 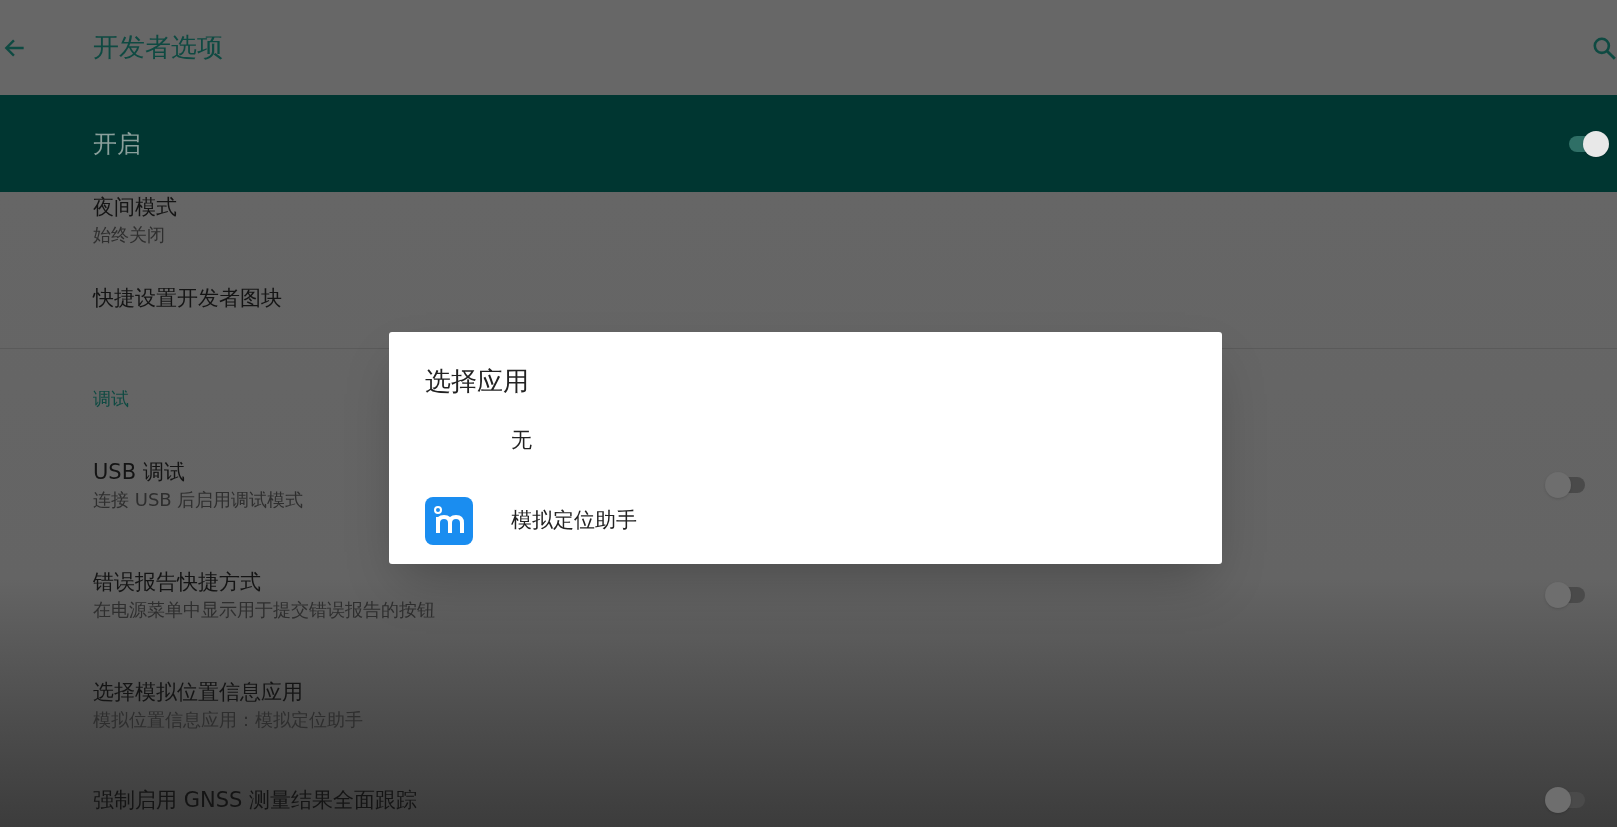 What do you see at coordinates (177, 582) in the screenshot?
I see `setting-title: 错误报告快捷方式` at bounding box center [177, 582].